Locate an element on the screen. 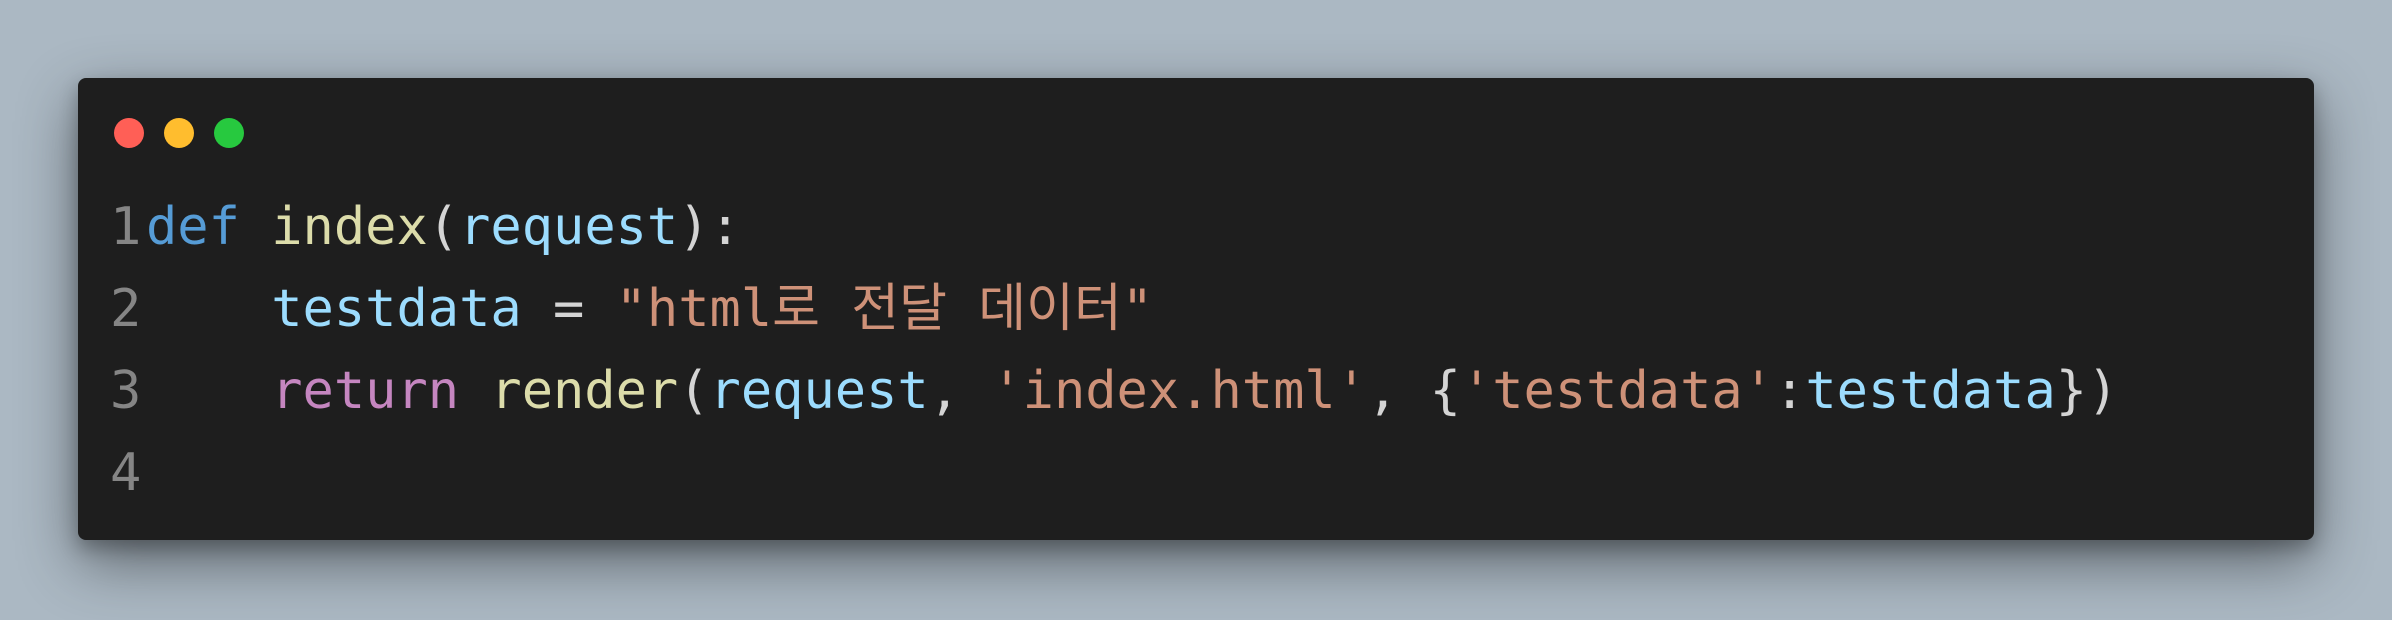 Image resolution: width=2392 pixels, height=620 pixels. code-line-content: testdata = "html로 전달 데이터" is located at coordinates (1220, 309).